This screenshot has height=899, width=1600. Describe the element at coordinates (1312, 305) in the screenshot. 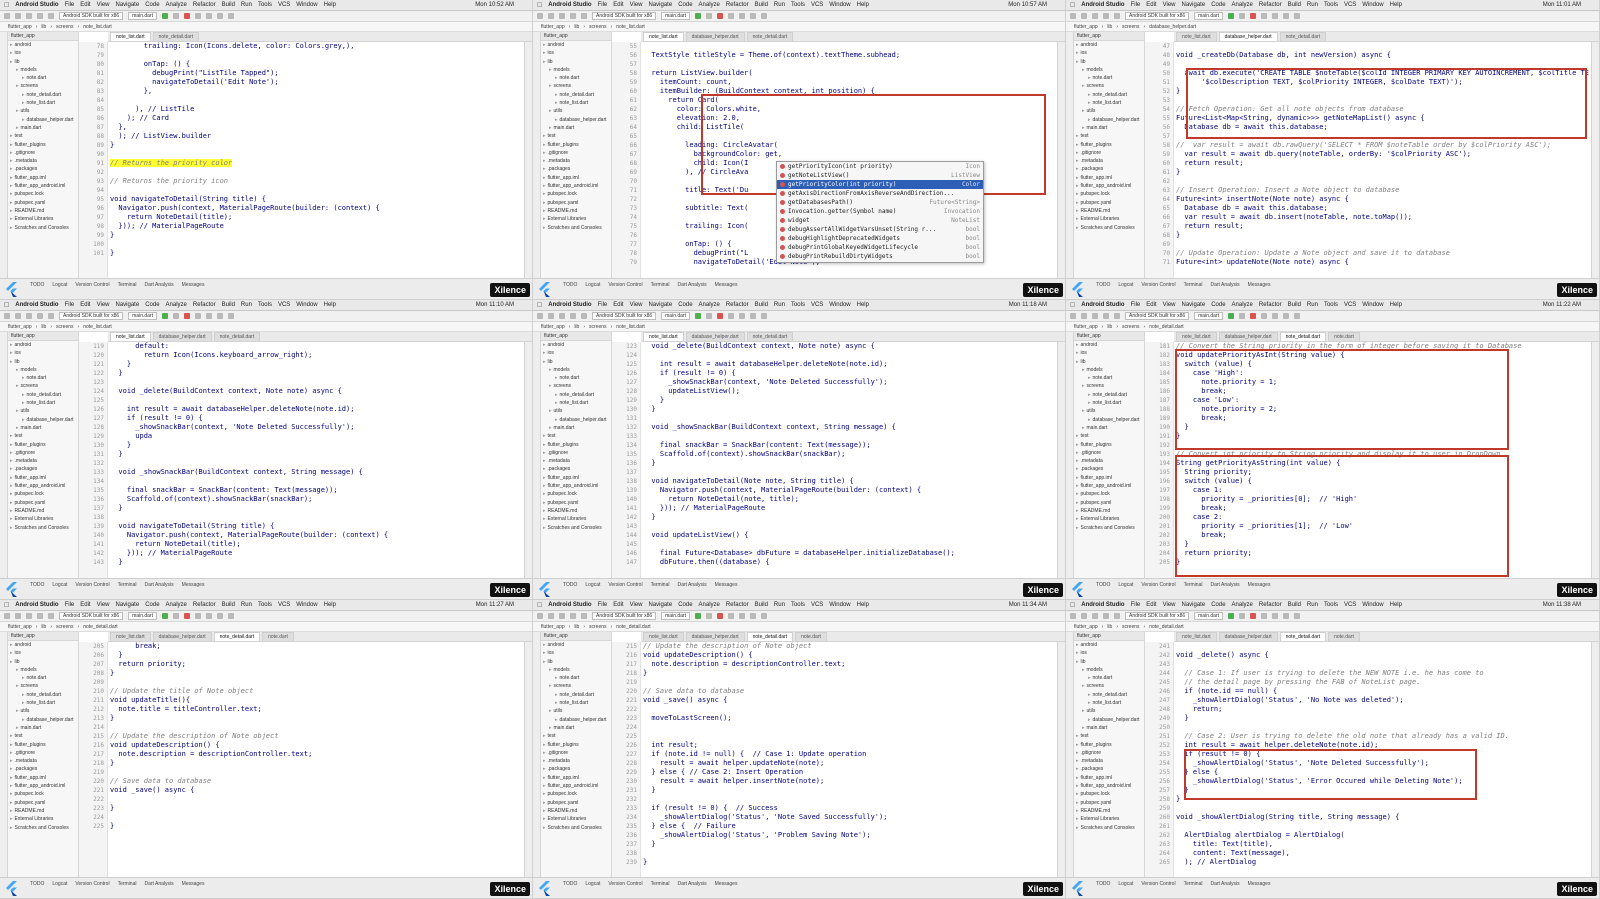

I see `menu-item-run: Run` at that location.